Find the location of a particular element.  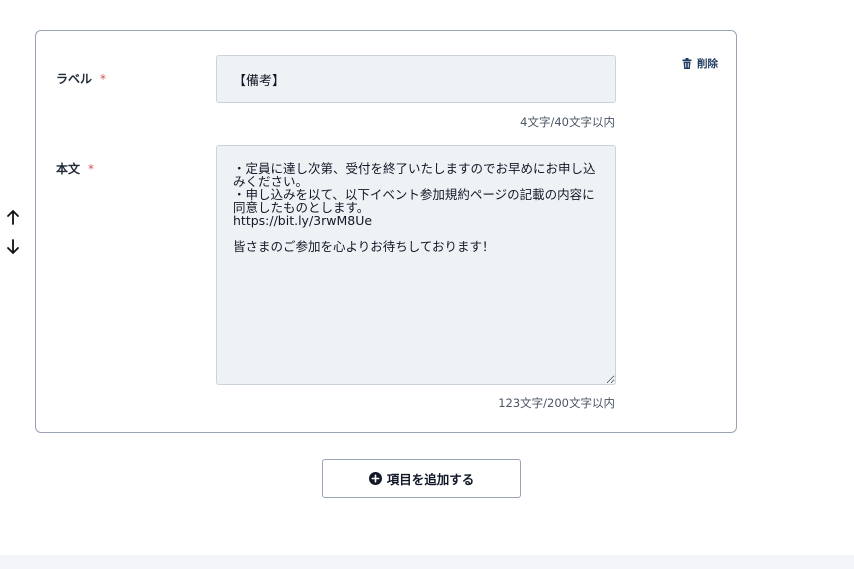

plus-circle-icon is located at coordinates (375, 478).